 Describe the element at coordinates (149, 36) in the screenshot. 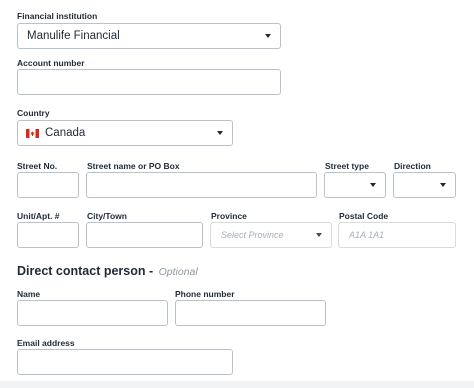

I see `financial-institution-select: Manulife Financial` at that location.